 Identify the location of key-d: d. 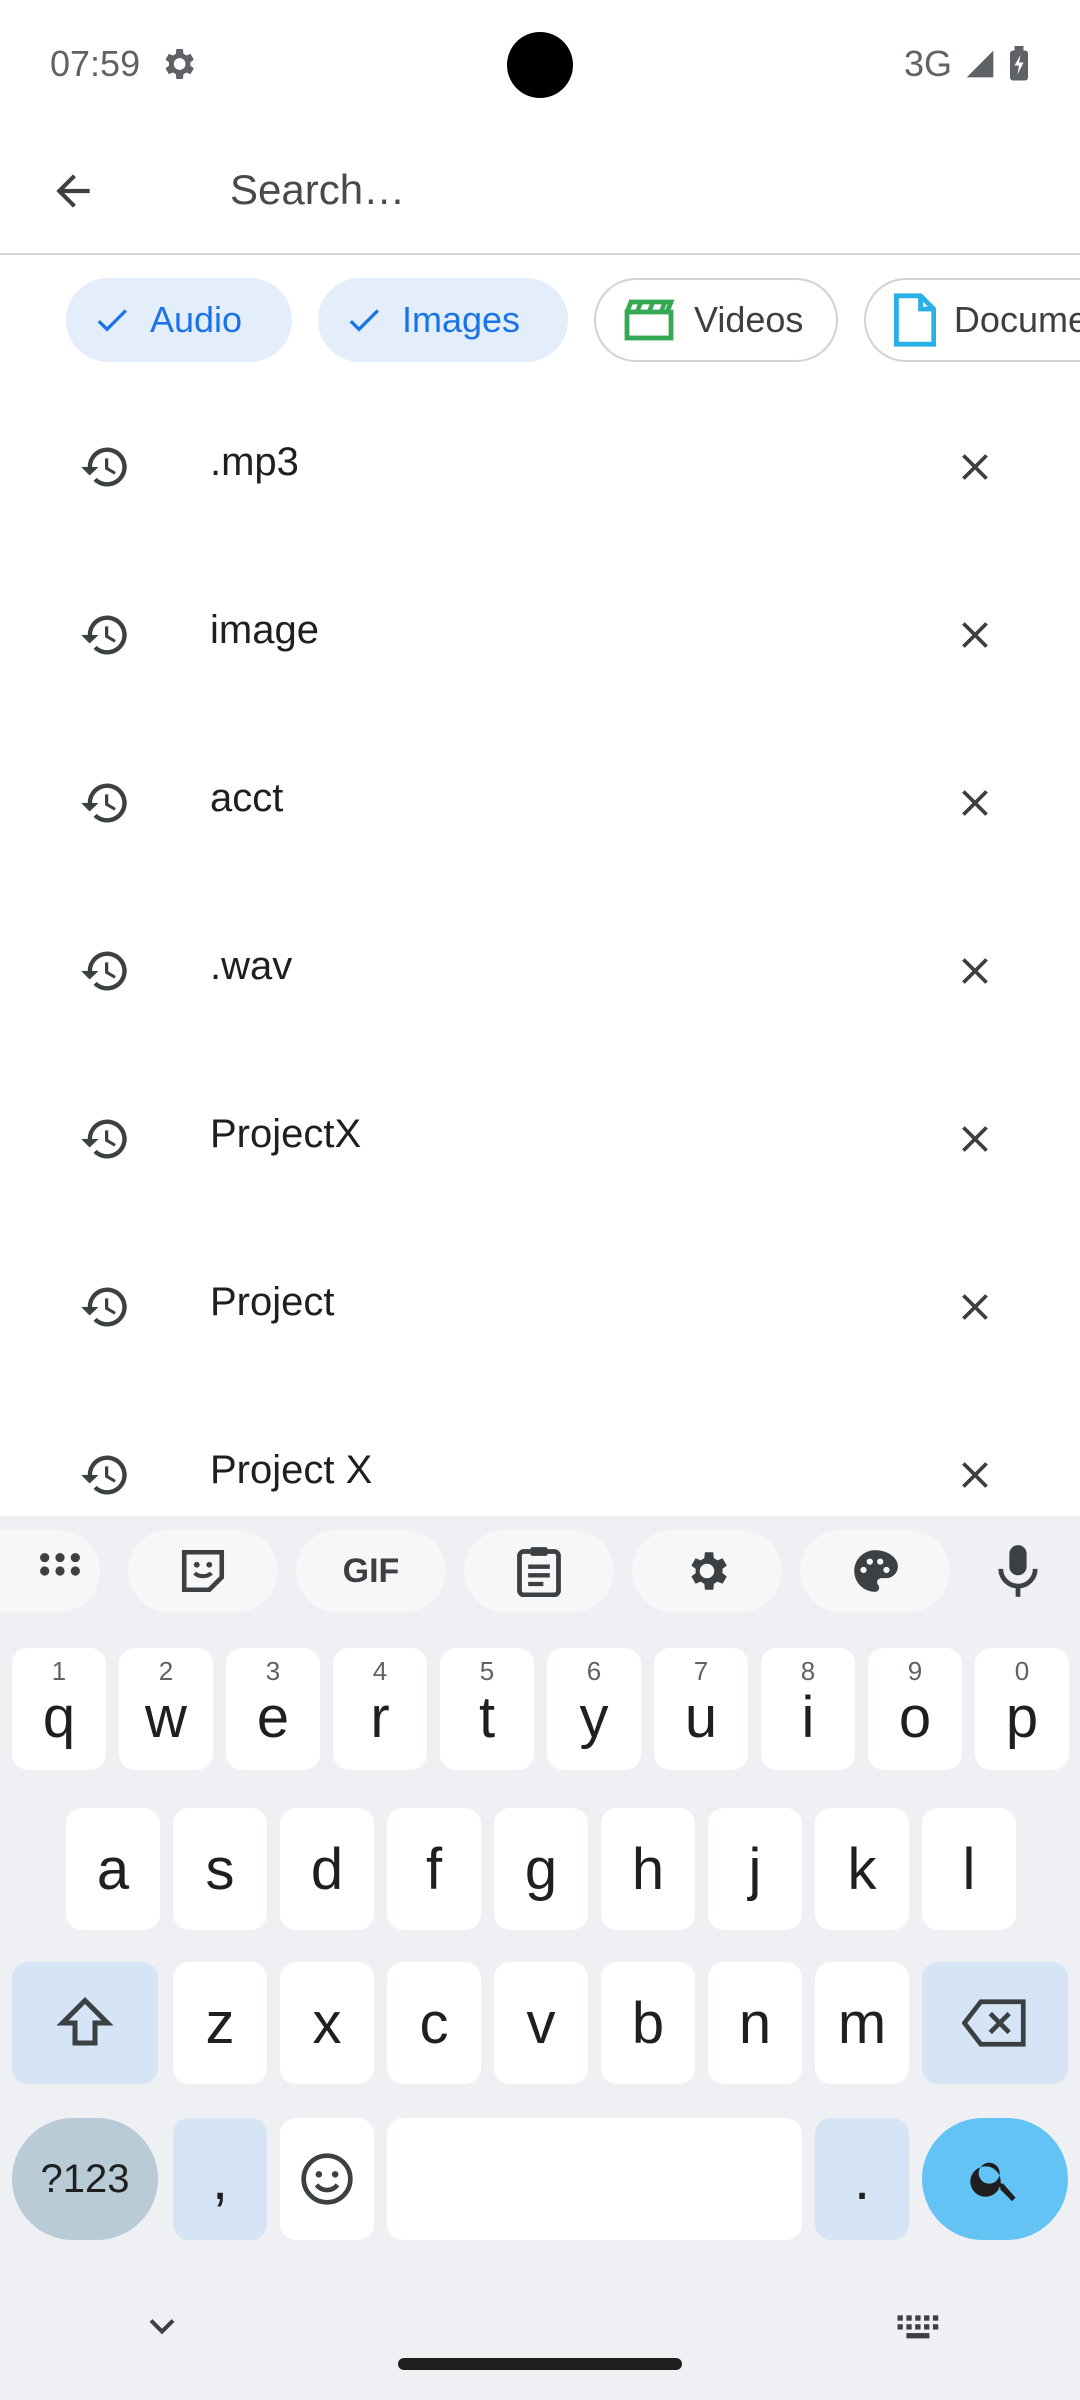
(327, 1869).